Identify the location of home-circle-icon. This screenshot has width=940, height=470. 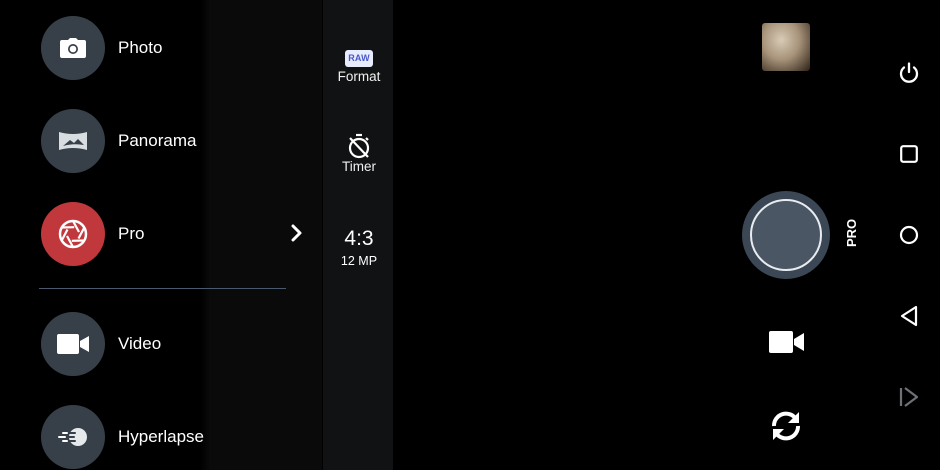
(909, 235).